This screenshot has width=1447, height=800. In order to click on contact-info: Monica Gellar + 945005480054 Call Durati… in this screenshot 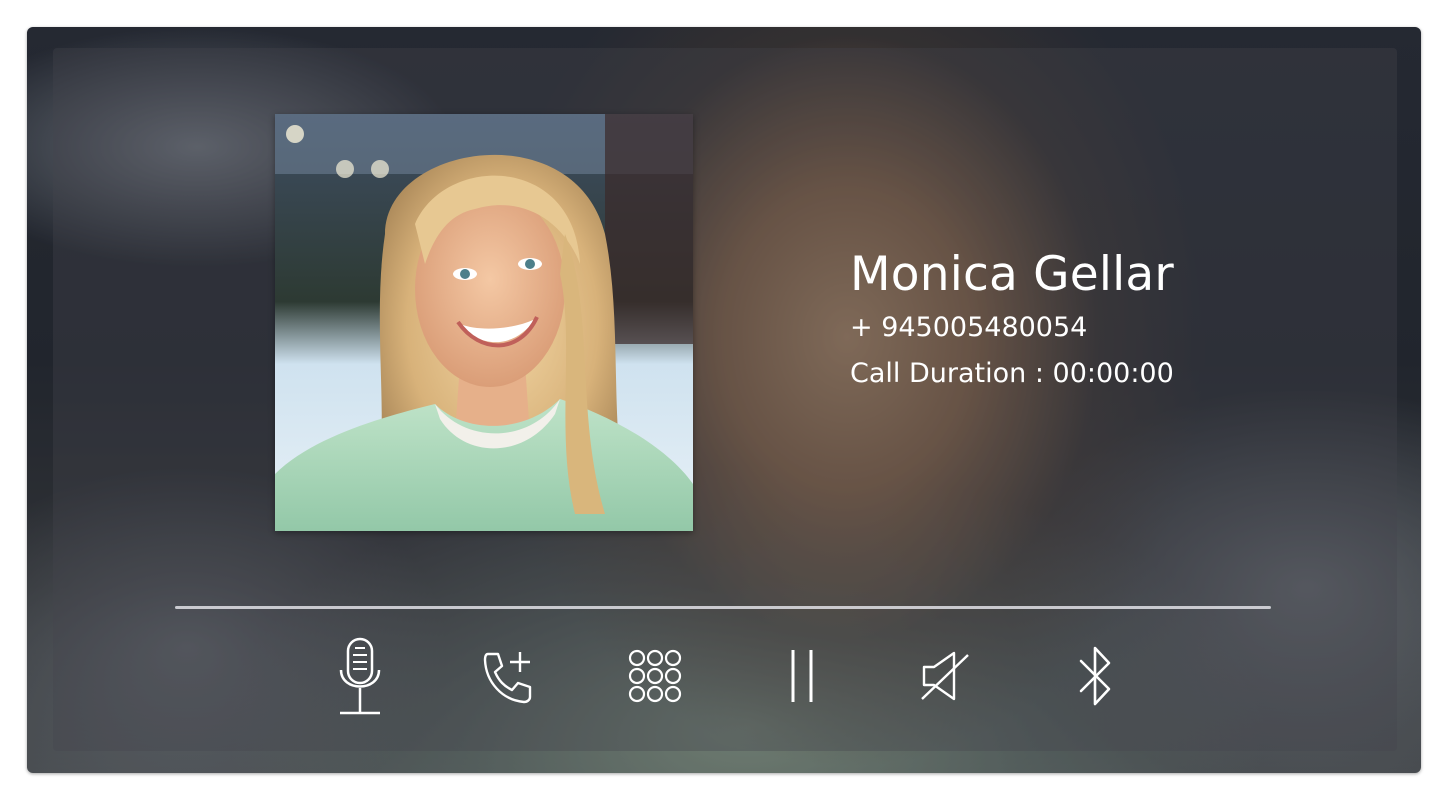, I will do `click(1012, 319)`.